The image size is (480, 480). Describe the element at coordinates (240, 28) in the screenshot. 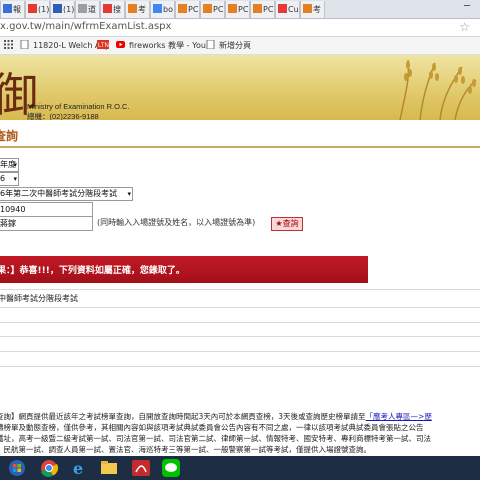

I see `address-bar: x.gov.tw/main/wfrmExamList.aspx ☆` at that location.